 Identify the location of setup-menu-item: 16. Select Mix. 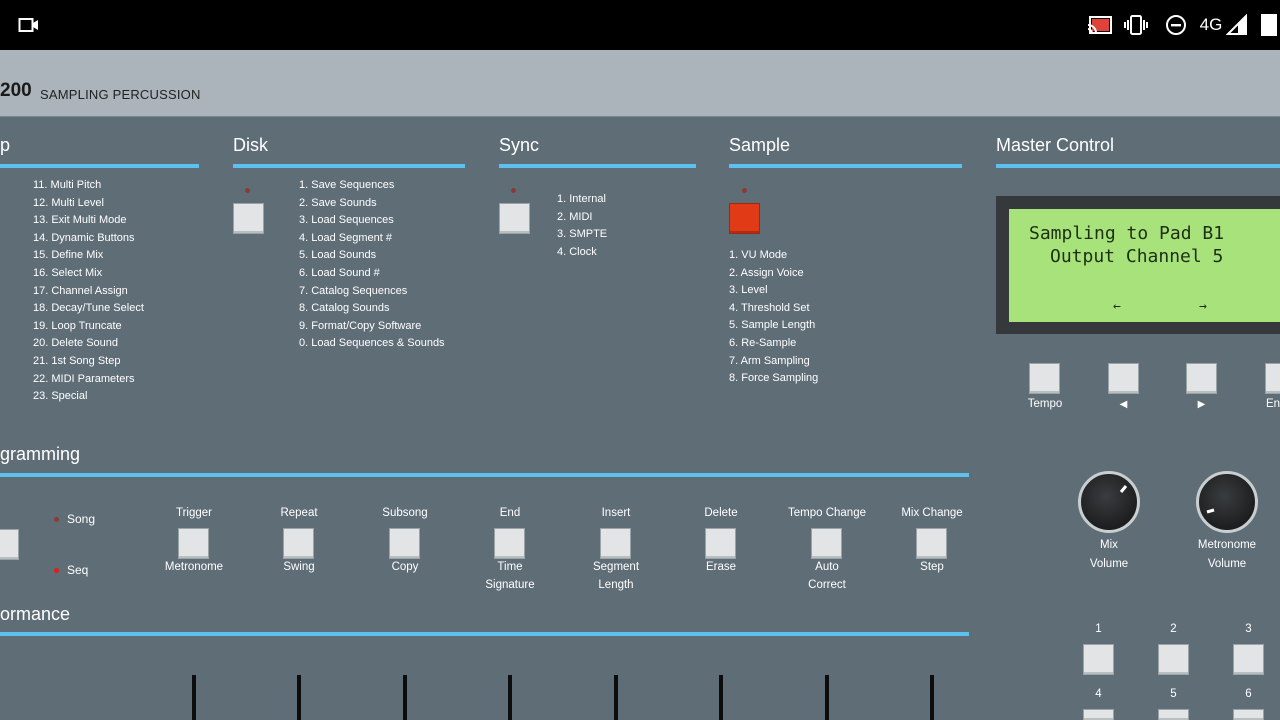
(68, 272).